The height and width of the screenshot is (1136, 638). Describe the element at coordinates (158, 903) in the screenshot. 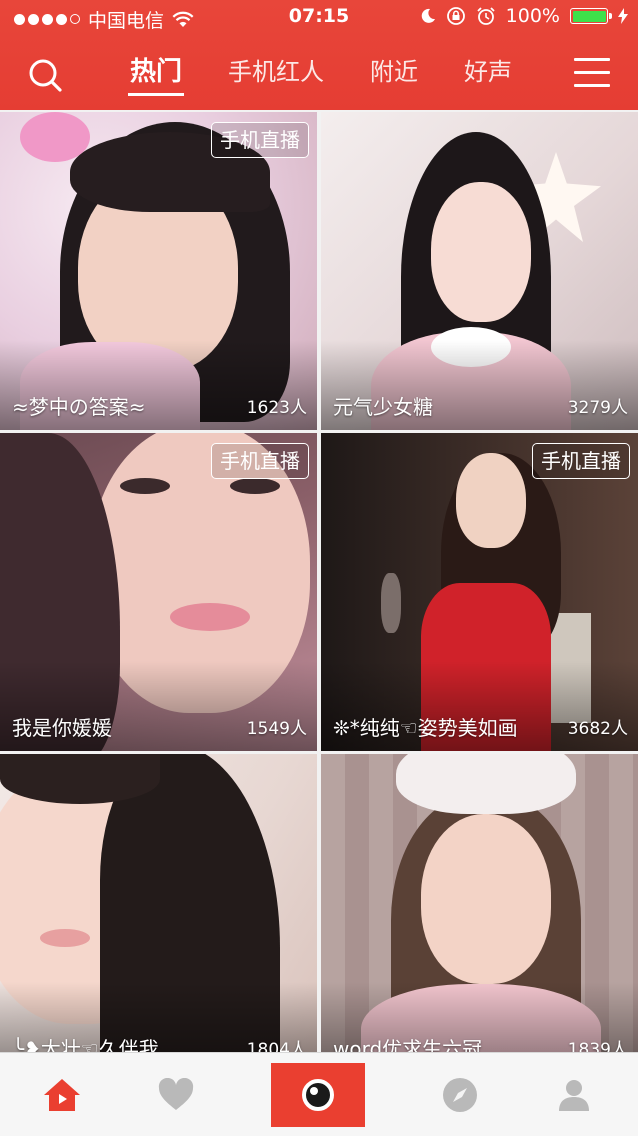

I see `stream-card: ╰❥大壮☜久伴我 1804人` at that location.